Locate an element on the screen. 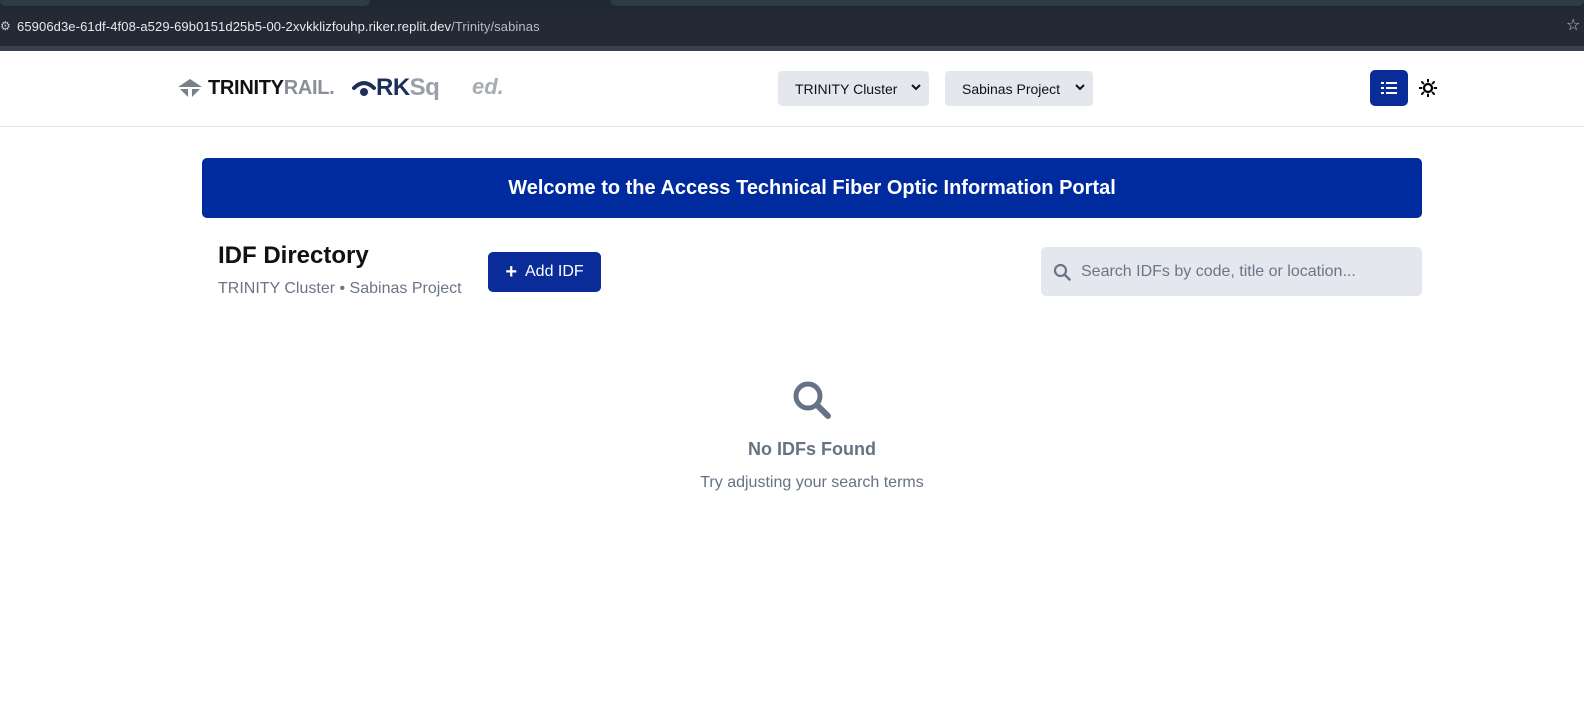  empty-state-message: Try adjusting your search terms is located at coordinates (812, 482).